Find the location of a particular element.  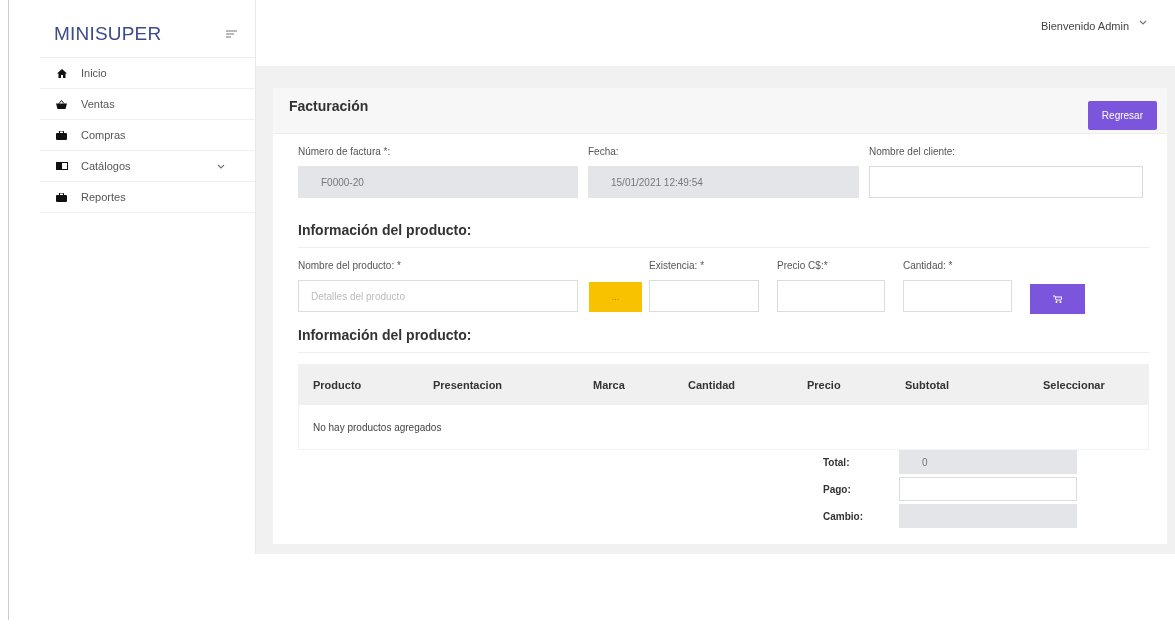

page-title: Facturación is located at coordinates (329, 105).